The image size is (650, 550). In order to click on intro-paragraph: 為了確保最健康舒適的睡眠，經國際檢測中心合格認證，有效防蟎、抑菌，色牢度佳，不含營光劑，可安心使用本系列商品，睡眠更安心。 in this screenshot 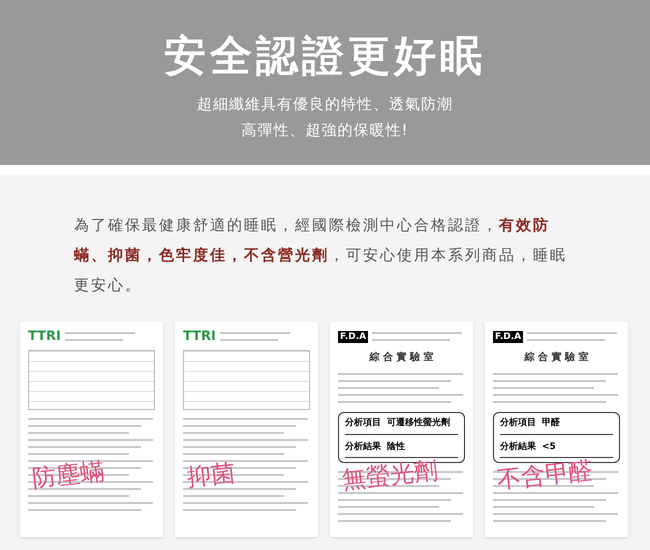, I will do `click(321, 255)`.